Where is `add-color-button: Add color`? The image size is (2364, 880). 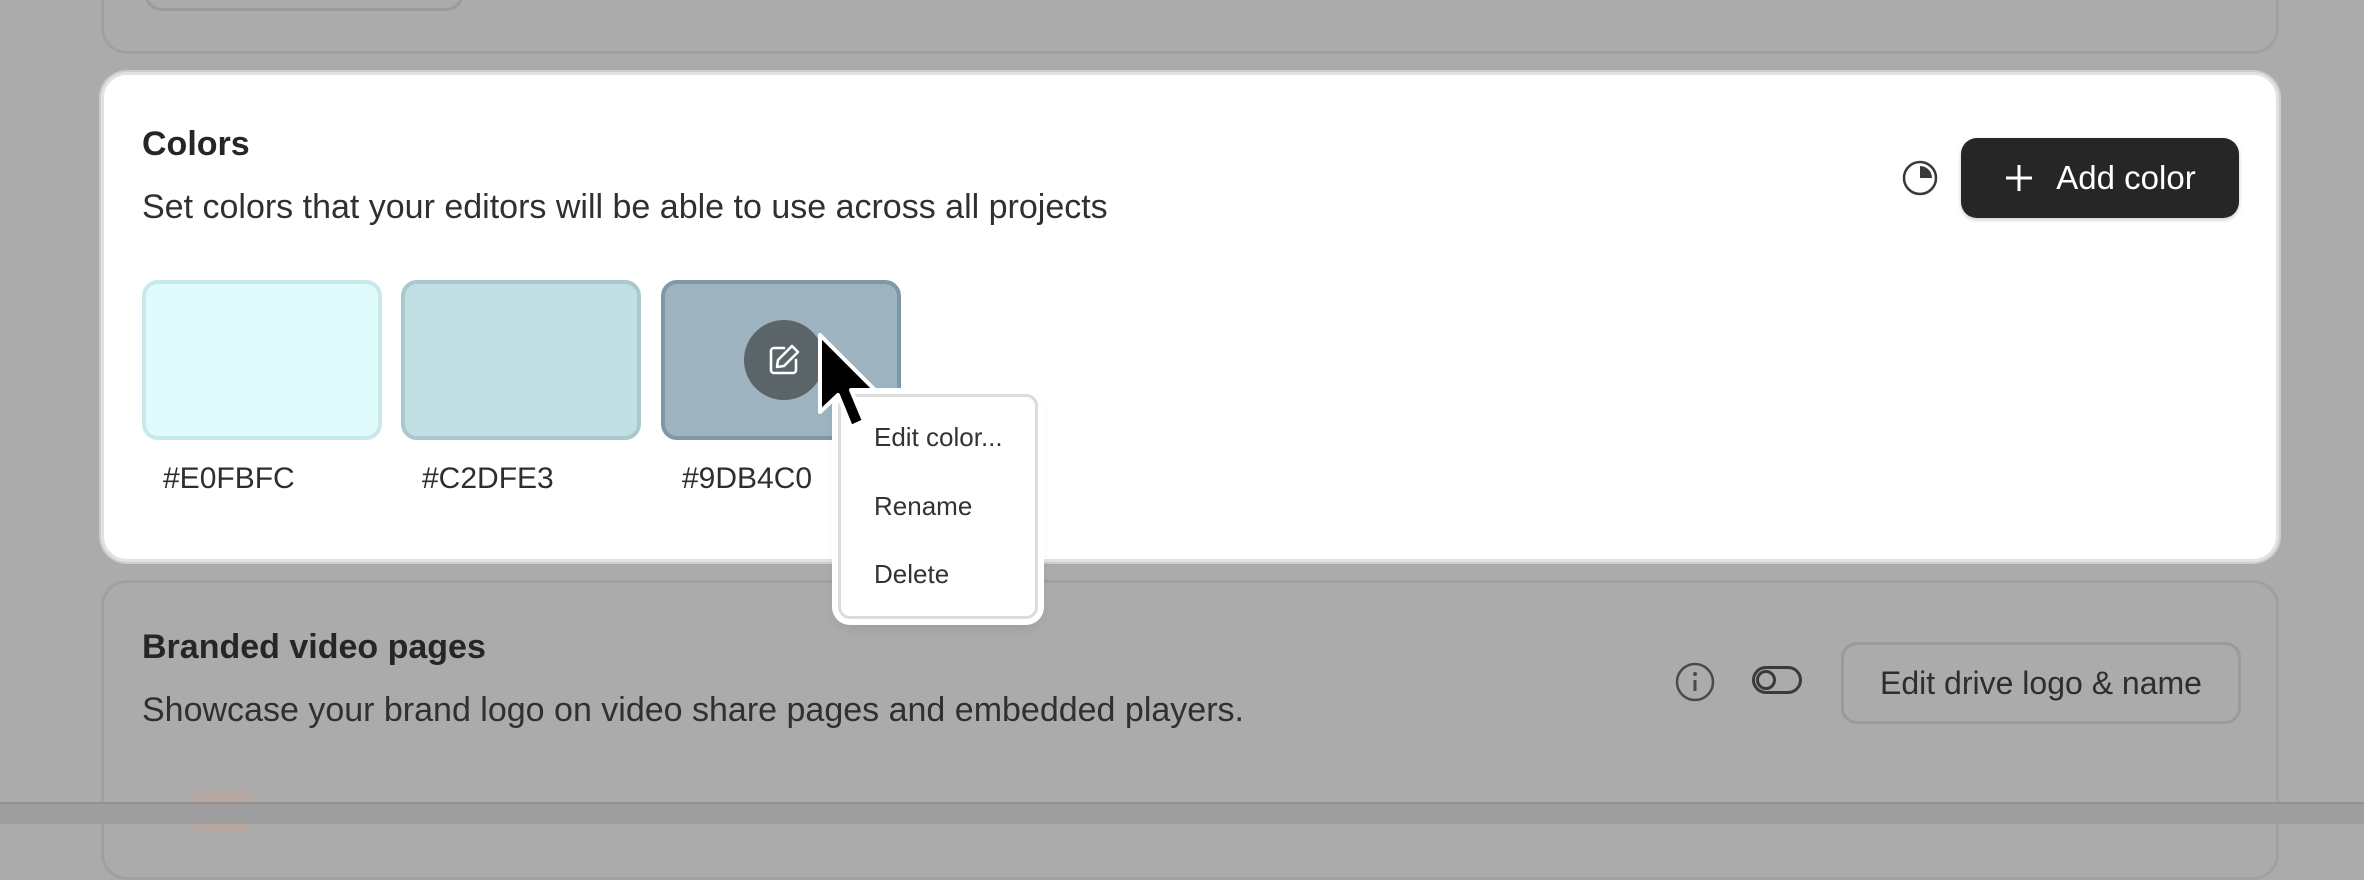 add-color-button: Add color is located at coordinates (2100, 178).